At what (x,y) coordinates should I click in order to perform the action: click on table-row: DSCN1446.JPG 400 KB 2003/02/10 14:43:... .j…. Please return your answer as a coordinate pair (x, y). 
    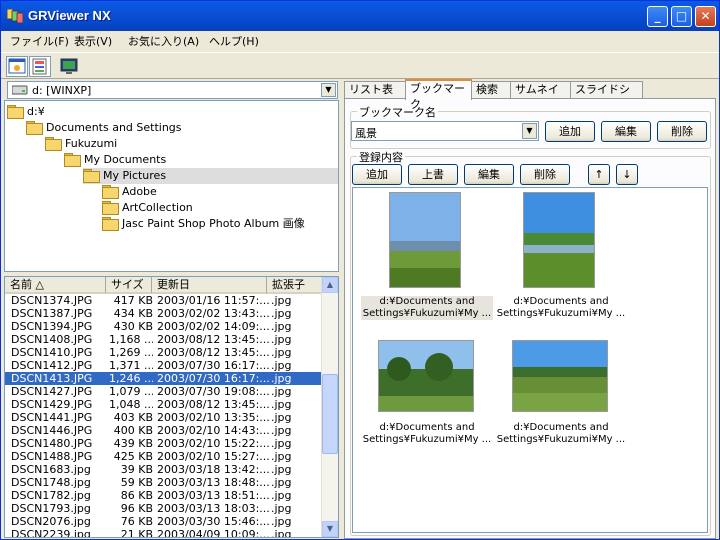
    Looking at the image, I should click on (163, 430).